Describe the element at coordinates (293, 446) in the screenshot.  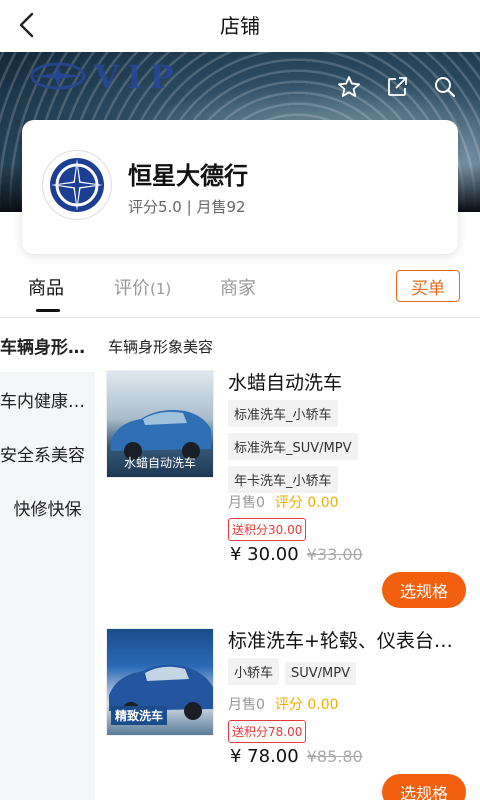
I see `spec-tag: 标准洗车_SUV/MPV` at that location.